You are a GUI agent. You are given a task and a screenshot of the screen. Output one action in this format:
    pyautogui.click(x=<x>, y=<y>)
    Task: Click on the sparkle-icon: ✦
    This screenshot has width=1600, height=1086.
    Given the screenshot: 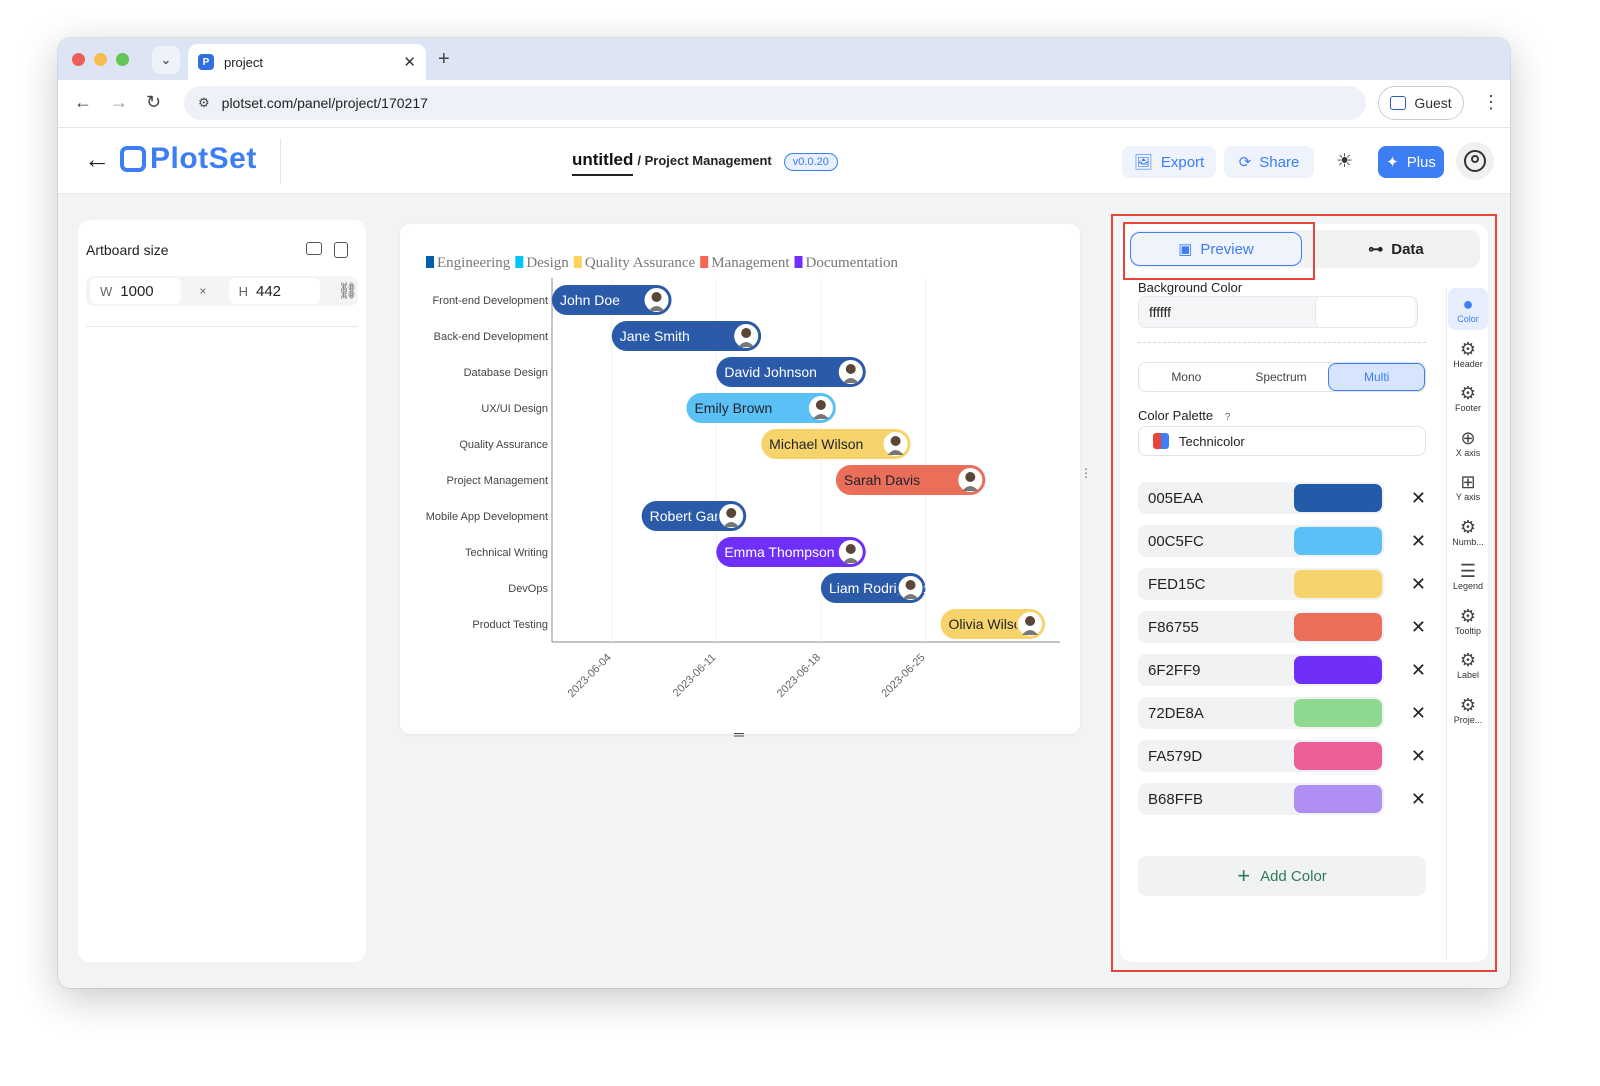 What is the action you would take?
    pyautogui.click(x=1392, y=162)
    